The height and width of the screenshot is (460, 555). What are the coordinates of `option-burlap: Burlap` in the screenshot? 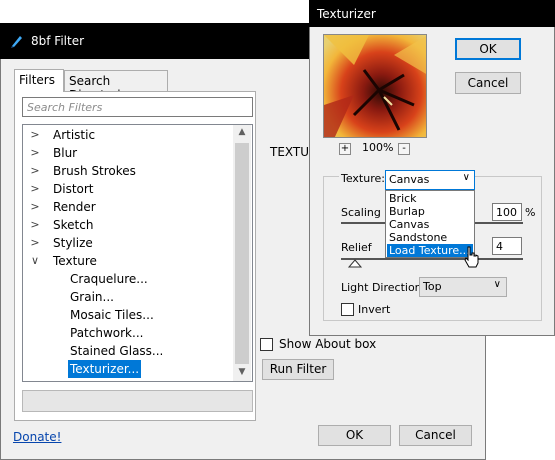 It's located at (430, 211).